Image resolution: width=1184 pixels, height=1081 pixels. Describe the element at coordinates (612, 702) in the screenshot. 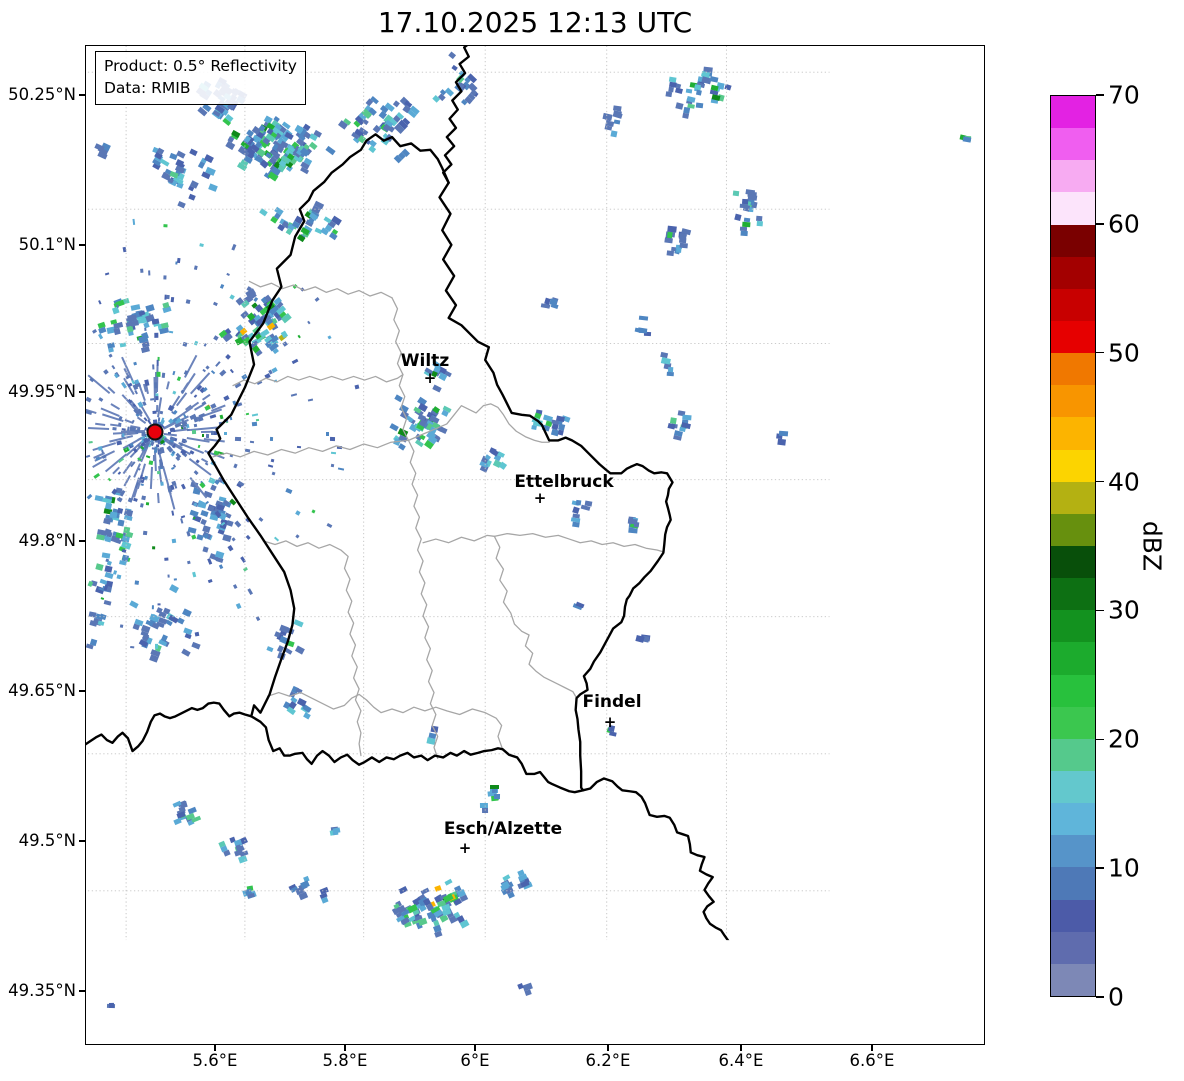

I see `city-label: Findel` at that location.